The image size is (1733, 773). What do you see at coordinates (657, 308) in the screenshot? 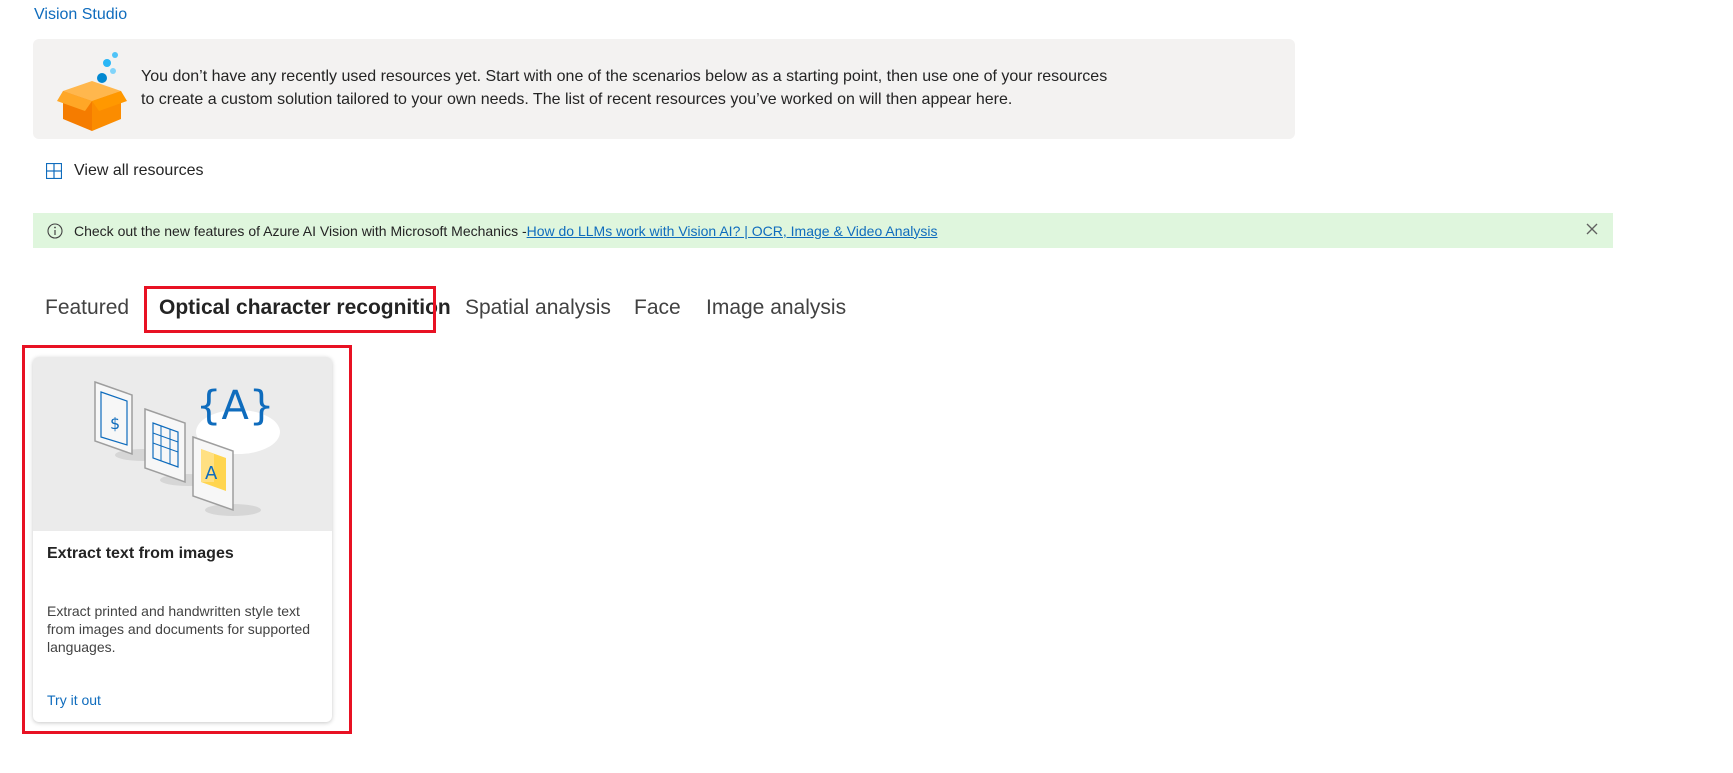
I see `tab-face: Face` at bounding box center [657, 308].